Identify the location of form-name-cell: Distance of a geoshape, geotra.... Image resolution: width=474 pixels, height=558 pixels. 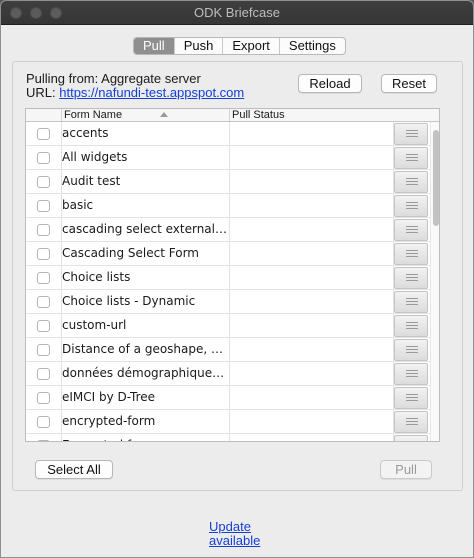
(146, 349).